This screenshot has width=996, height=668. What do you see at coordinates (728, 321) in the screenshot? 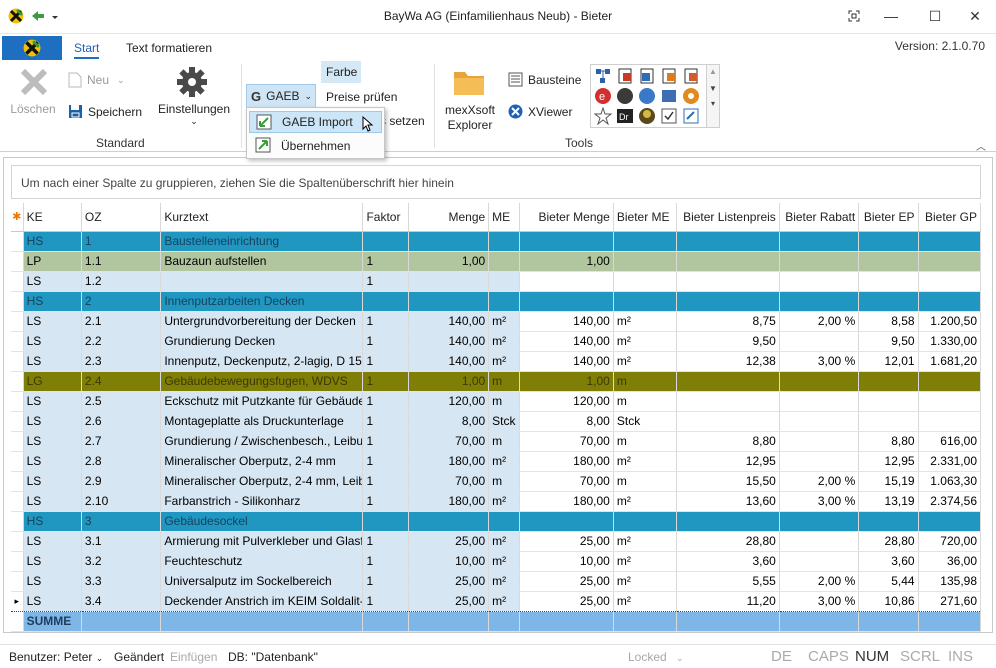
I see `cell-blp: 8,75` at bounding box center [728, 321].